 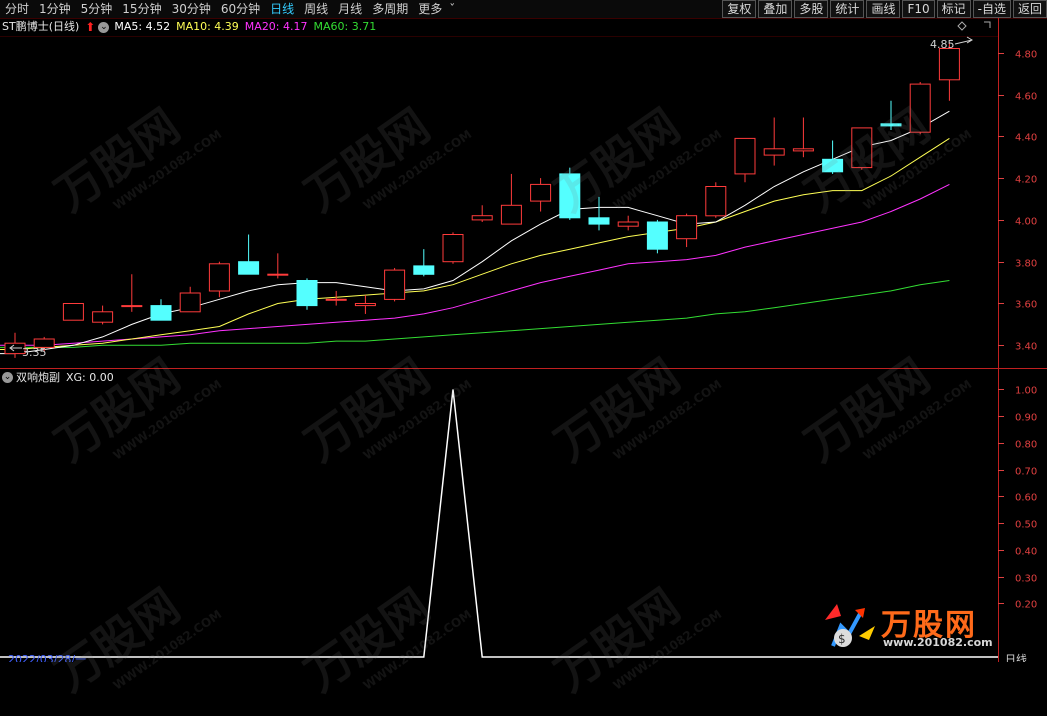 I want to click on period-label: (日线), so click(x=64, y=26).